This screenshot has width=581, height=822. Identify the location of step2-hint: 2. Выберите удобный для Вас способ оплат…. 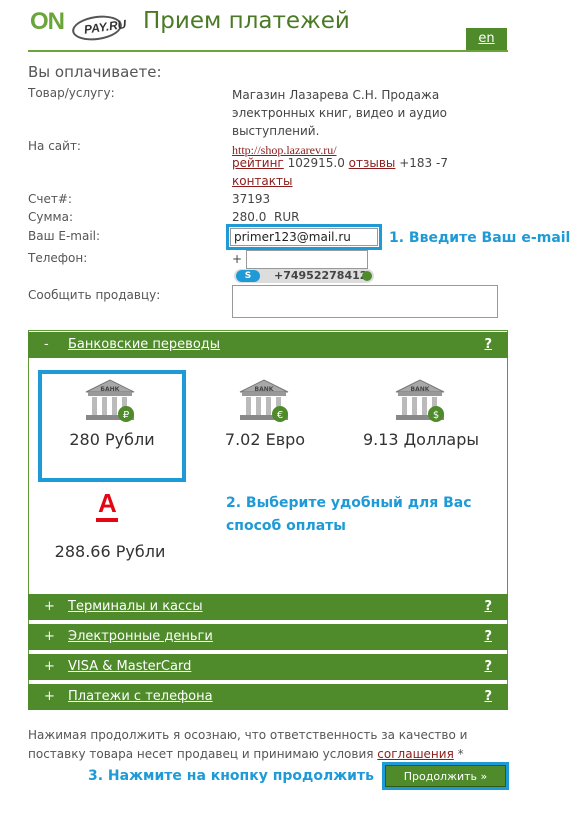
(349, 514).